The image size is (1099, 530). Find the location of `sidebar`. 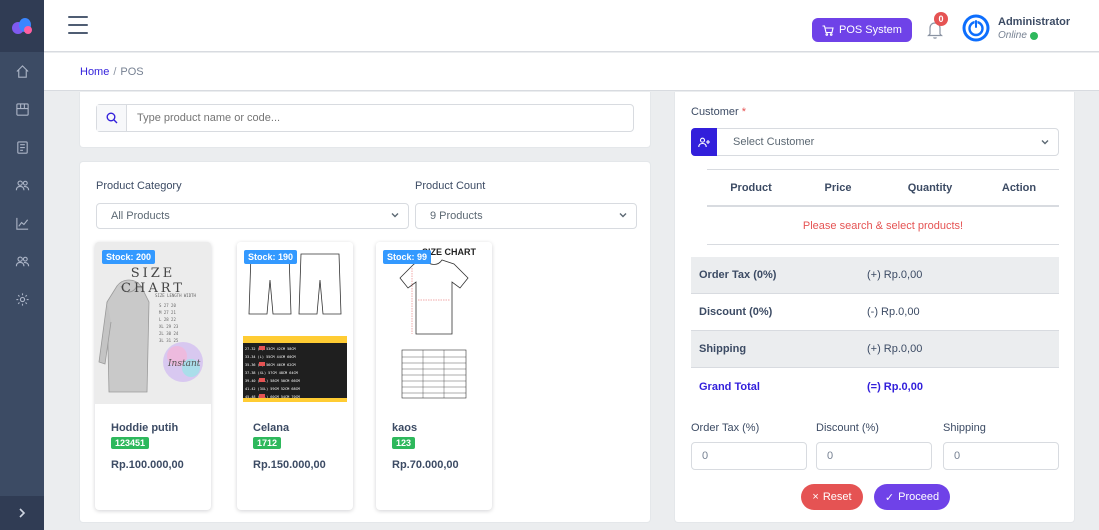

sidebar is located at coordinates (22, 265).